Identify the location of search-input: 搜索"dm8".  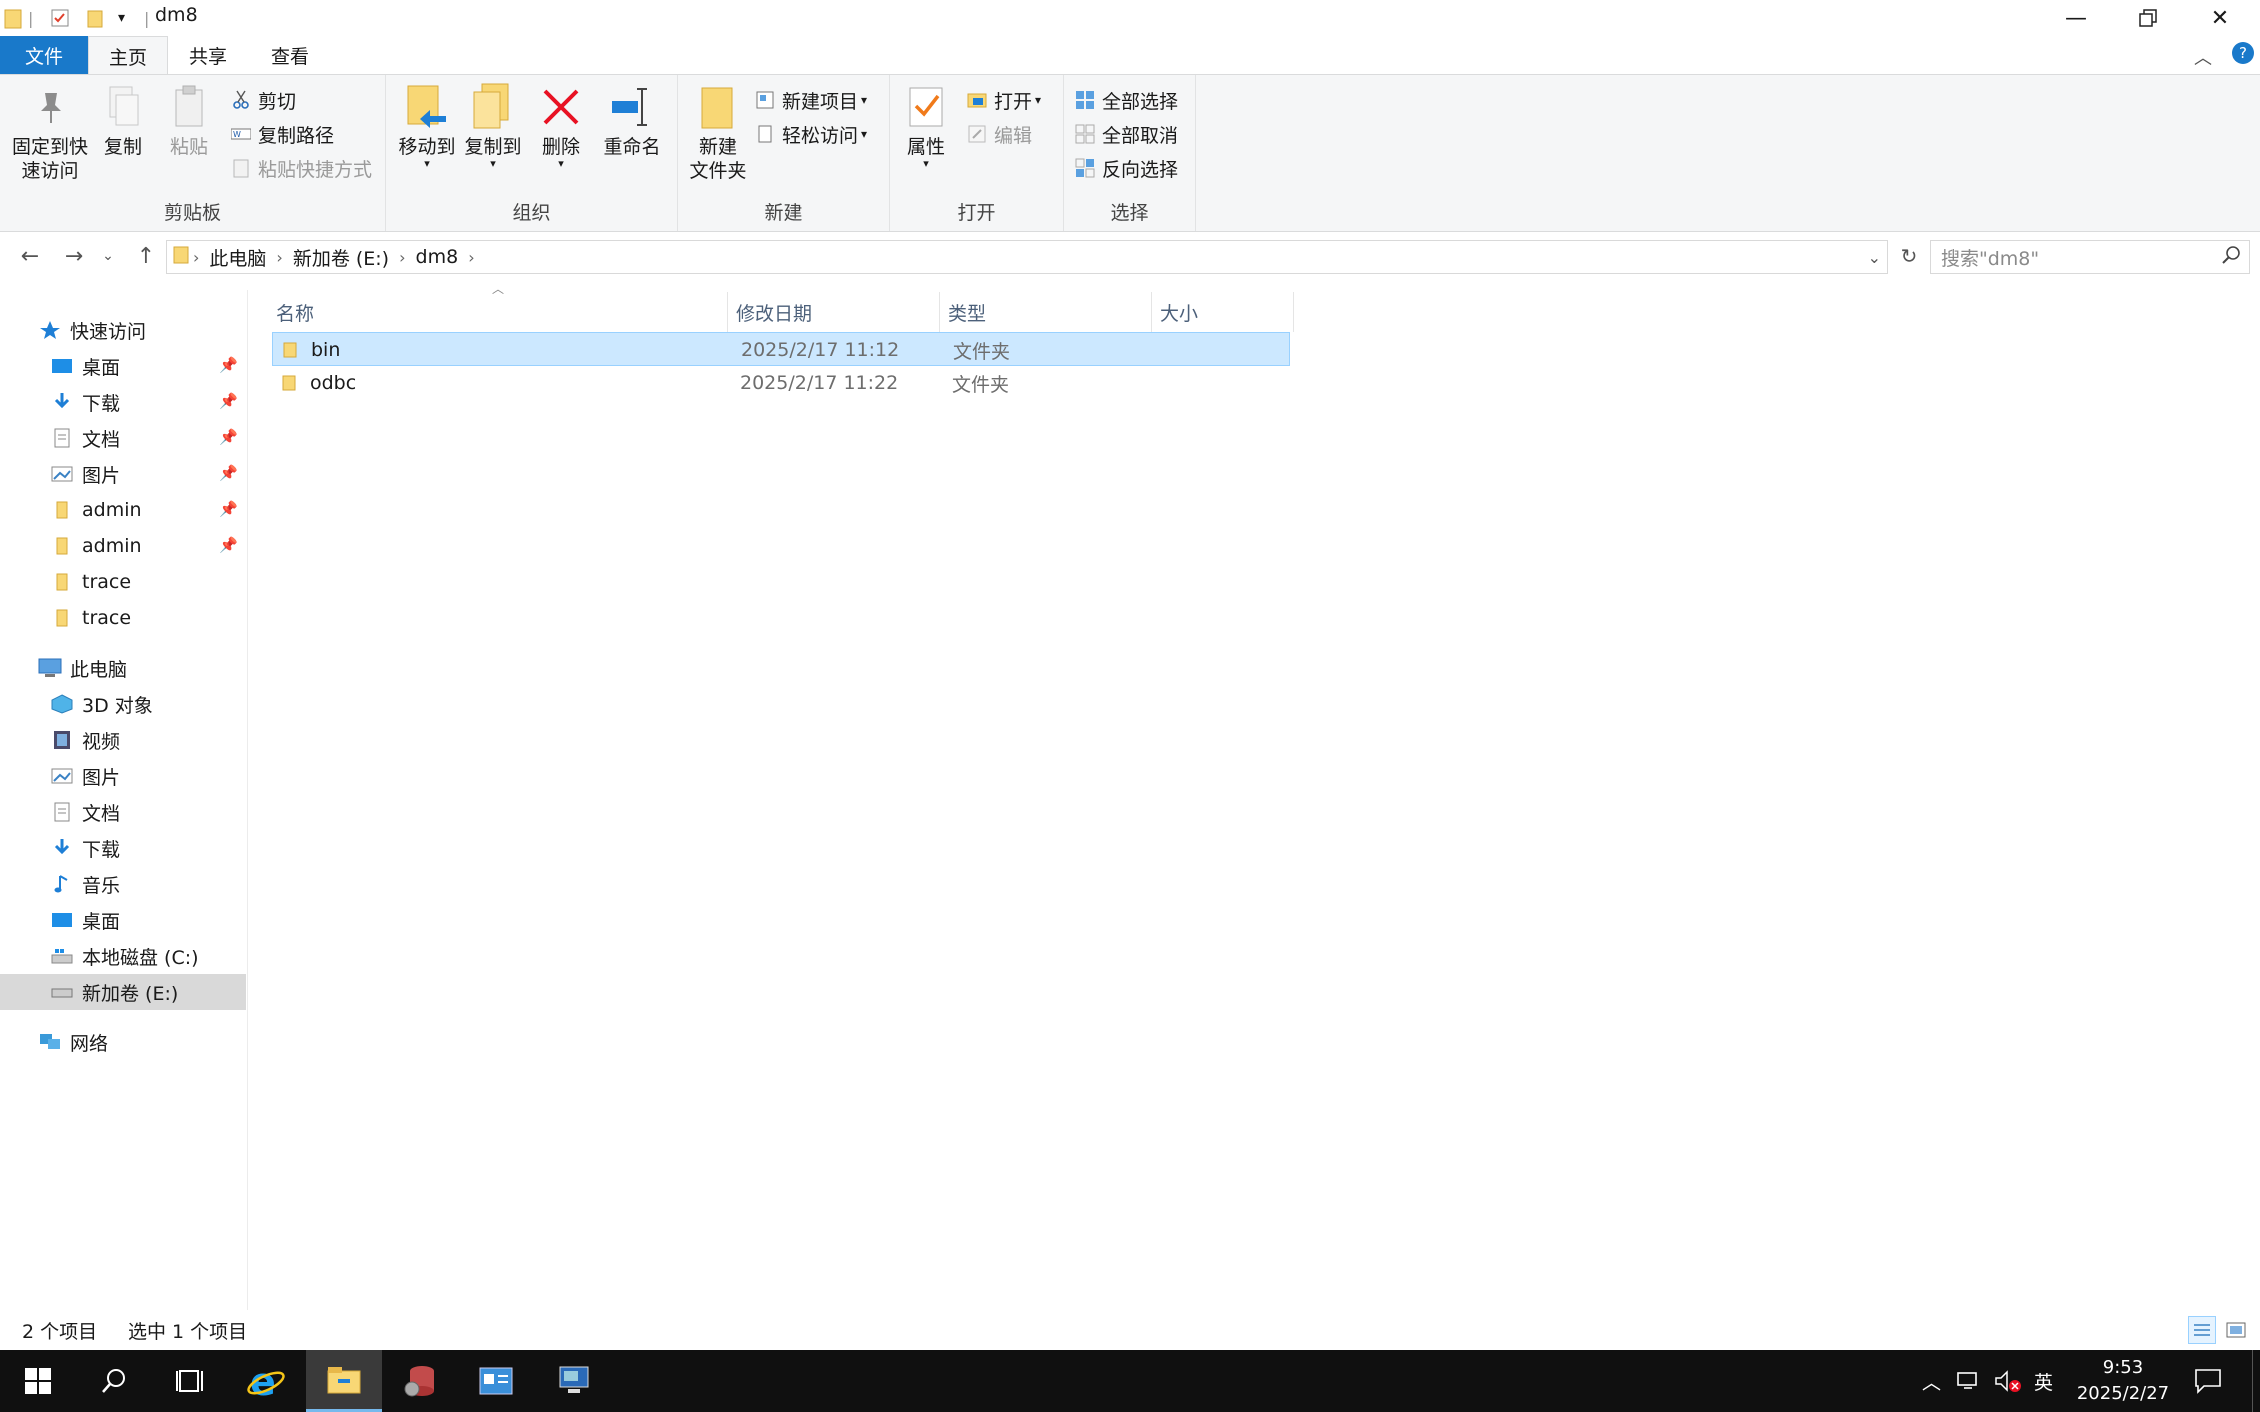
(2090, 257).